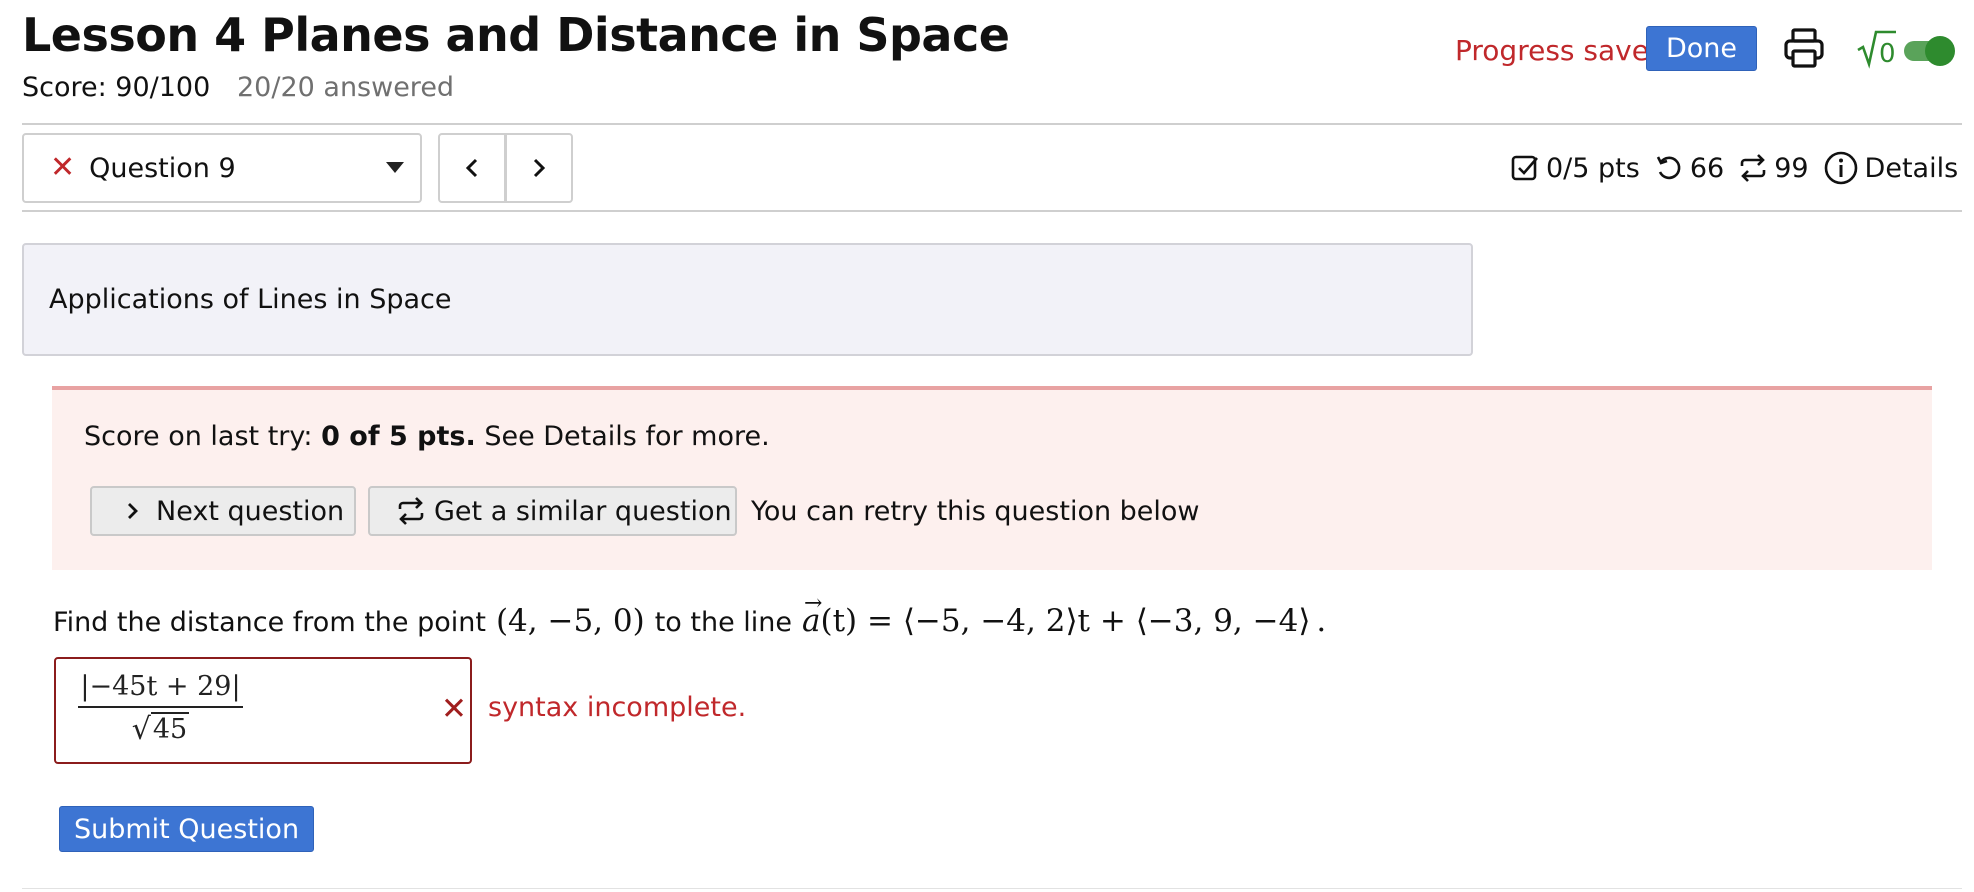 Image resolution: width=1974 pixels, height=892 pixels. What do you see at coordinates (141, 729) in the screenshot?
I see `radical-icon: √` at bounding box center [141, 729].